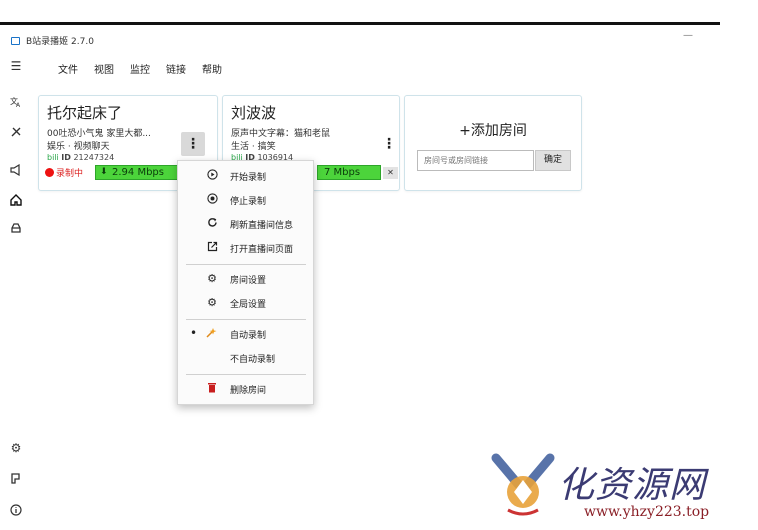  I want to click on menu-item-label: 删除房间, so click(248, 391).